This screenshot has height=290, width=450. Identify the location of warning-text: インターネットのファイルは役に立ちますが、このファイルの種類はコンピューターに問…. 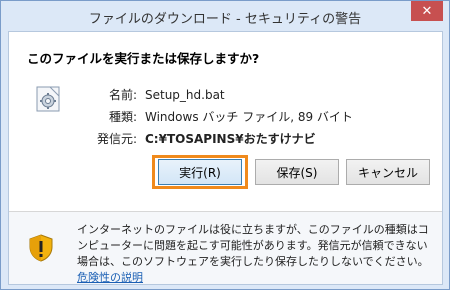
(253, 245).